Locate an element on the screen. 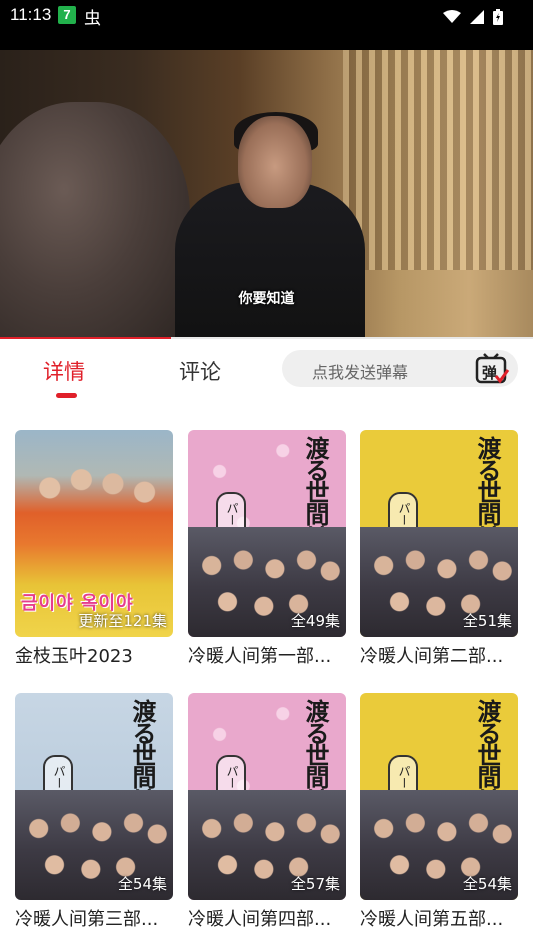  danmaku-placeholder: 点我发送弹幕 is located at coordinates (360, 372).